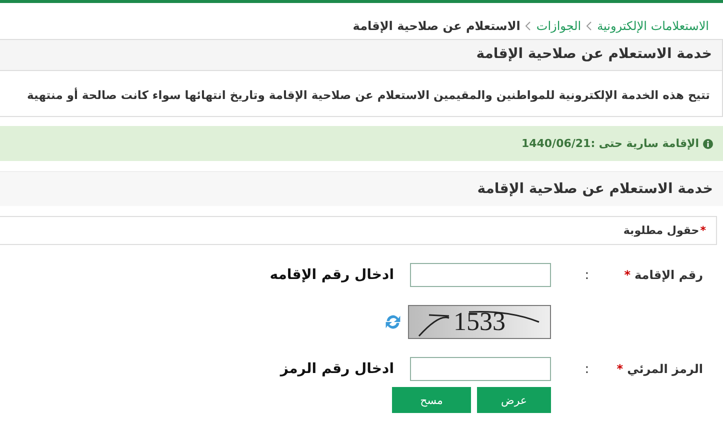  What do you see at coordinates (368, 95) in the screenshot?
I see `description: تتيح هذه الخدمة الإلكترونية للمواطنين والمقيمين الاستعلام عن صلاحية الإقامة وتاريخ انتهائها سواء كانت صالحة أو منتهية` at bounding box center [368, 95].